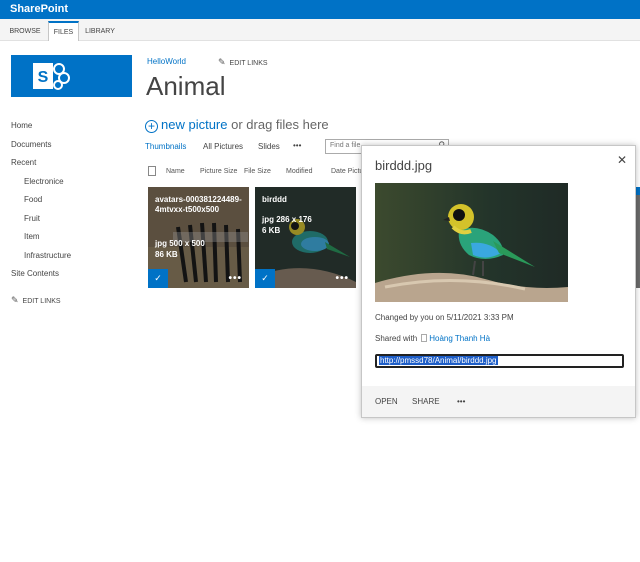 The image size is (640, 562). Describe the element at coordinates (175, 171) in the screenshot. I see `column-name: Name` at that location.